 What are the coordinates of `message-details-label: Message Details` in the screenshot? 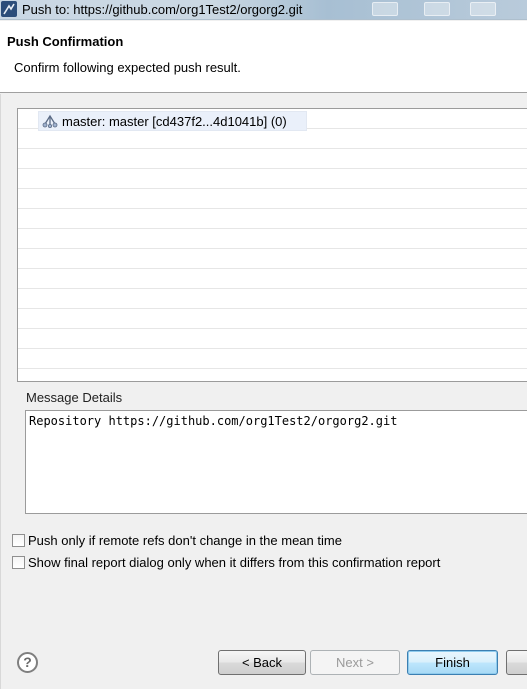 It's located at (74, 397).